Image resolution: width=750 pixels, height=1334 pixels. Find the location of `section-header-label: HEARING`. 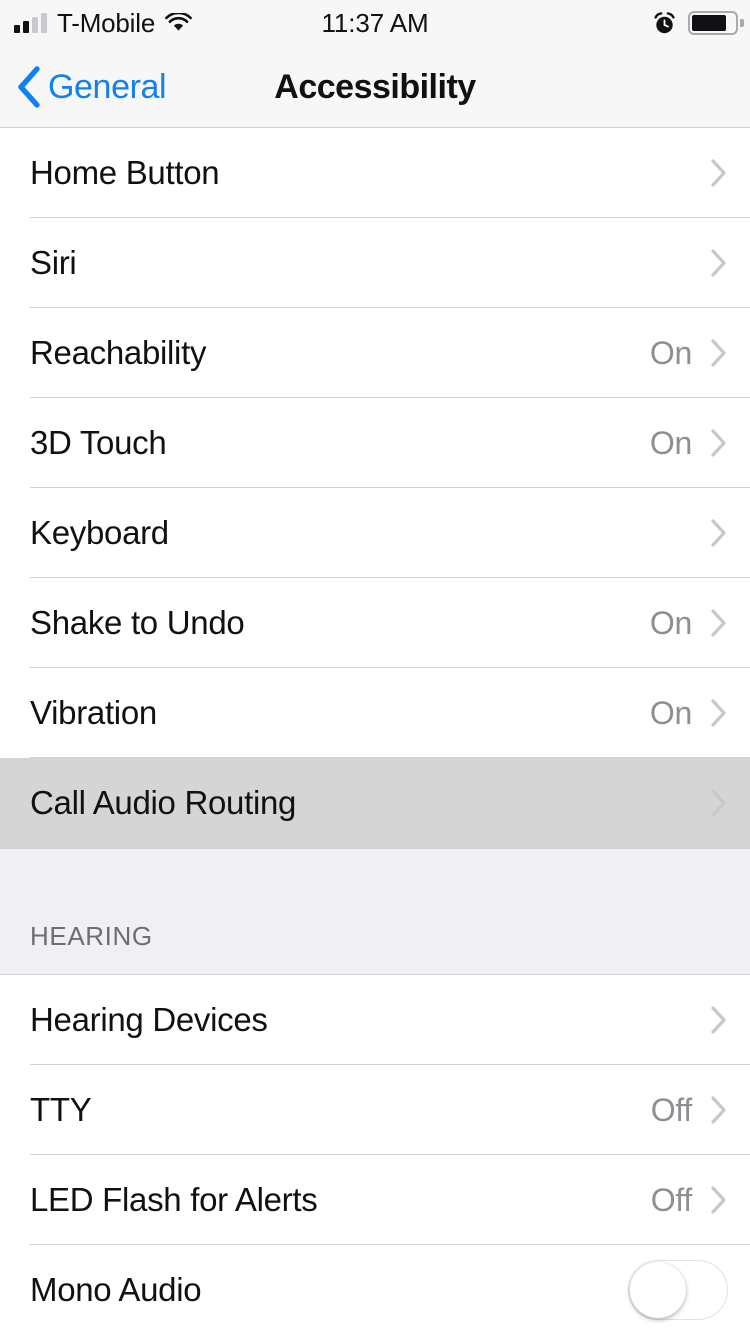

section-header-label: HEARING is located at coordinates (91, 936).